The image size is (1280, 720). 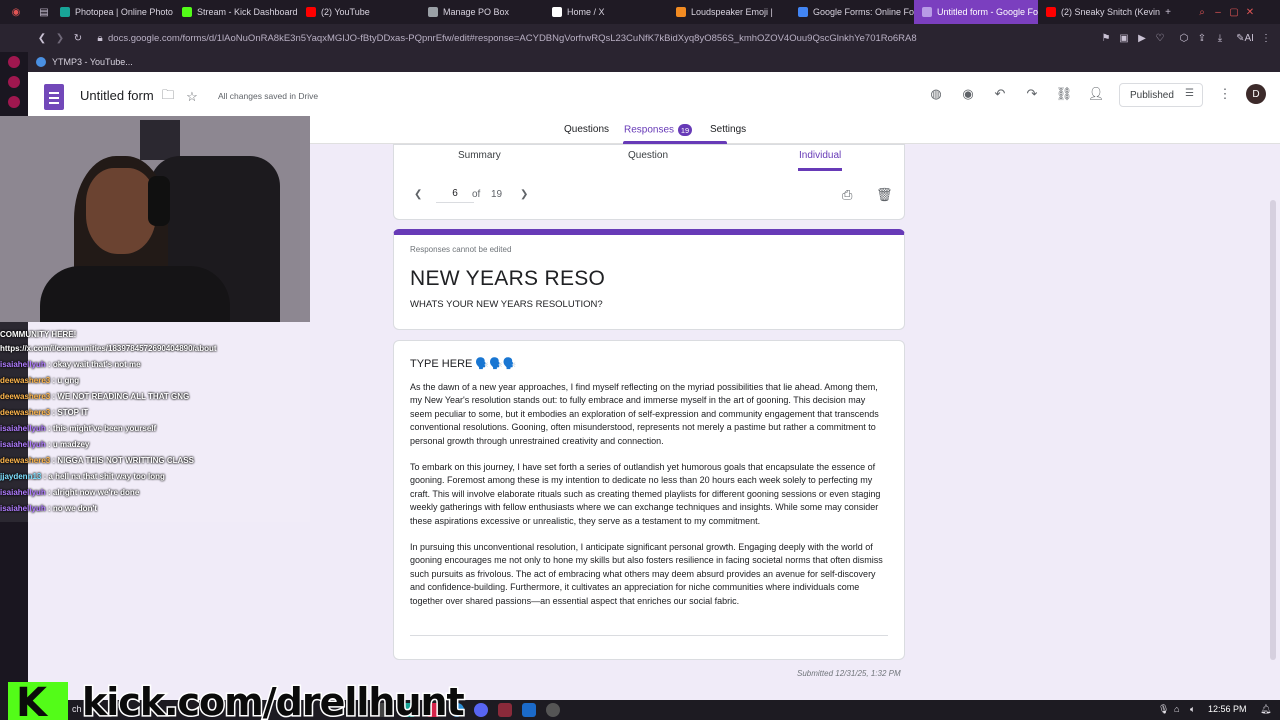 I want to click on browser-menu-icon: ◉, so click(x=16, y=12).